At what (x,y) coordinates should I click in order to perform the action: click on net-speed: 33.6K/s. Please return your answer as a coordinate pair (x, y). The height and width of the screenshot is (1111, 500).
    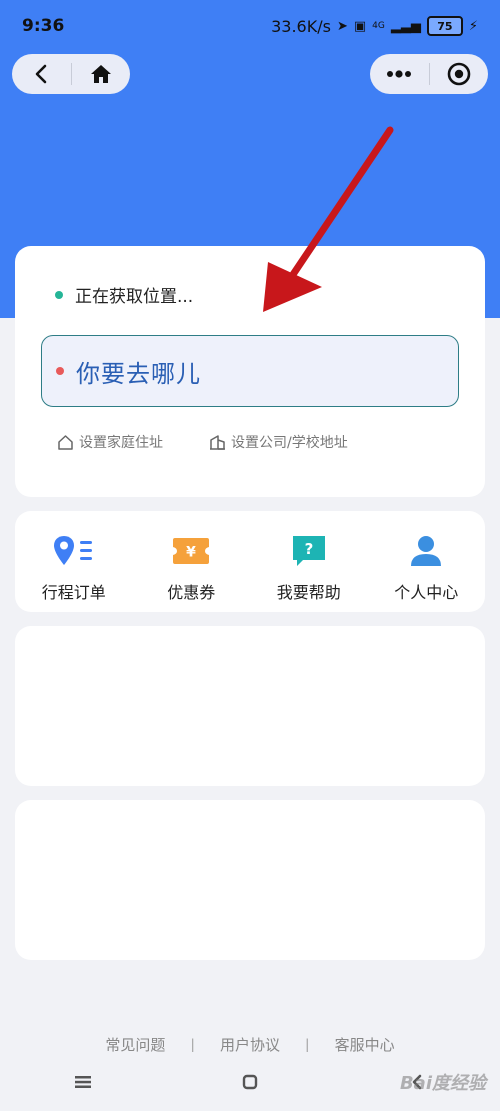
    Looking at the image, I should click on (301, 26).